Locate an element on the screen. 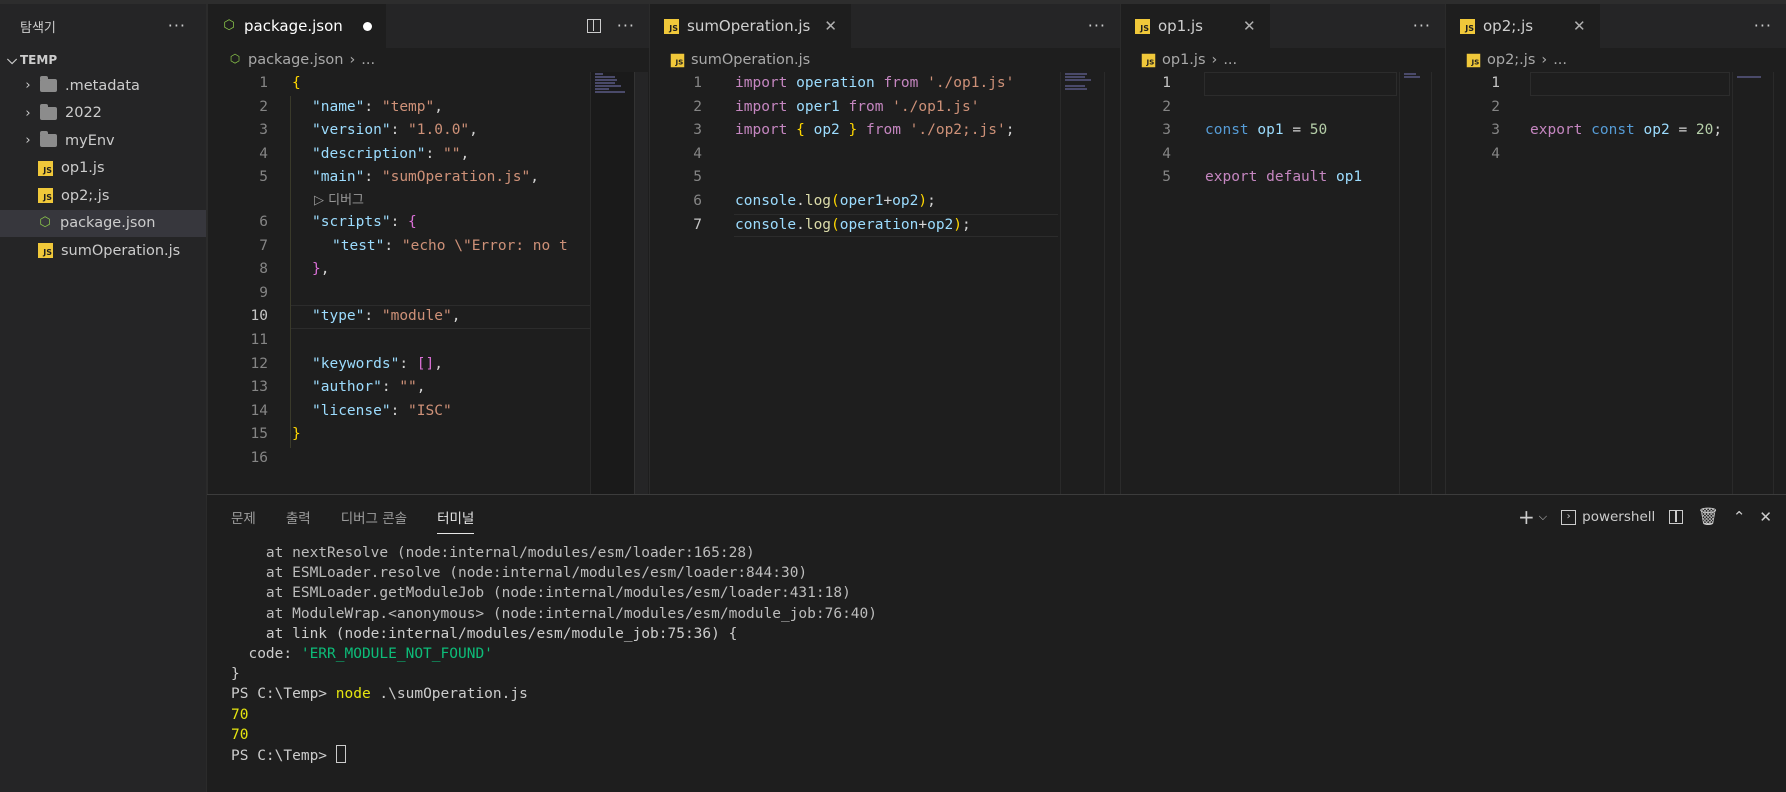 The image size is (1786, 792). tab-package-json: ⬡ package.json is located at coordinates (297, 26).